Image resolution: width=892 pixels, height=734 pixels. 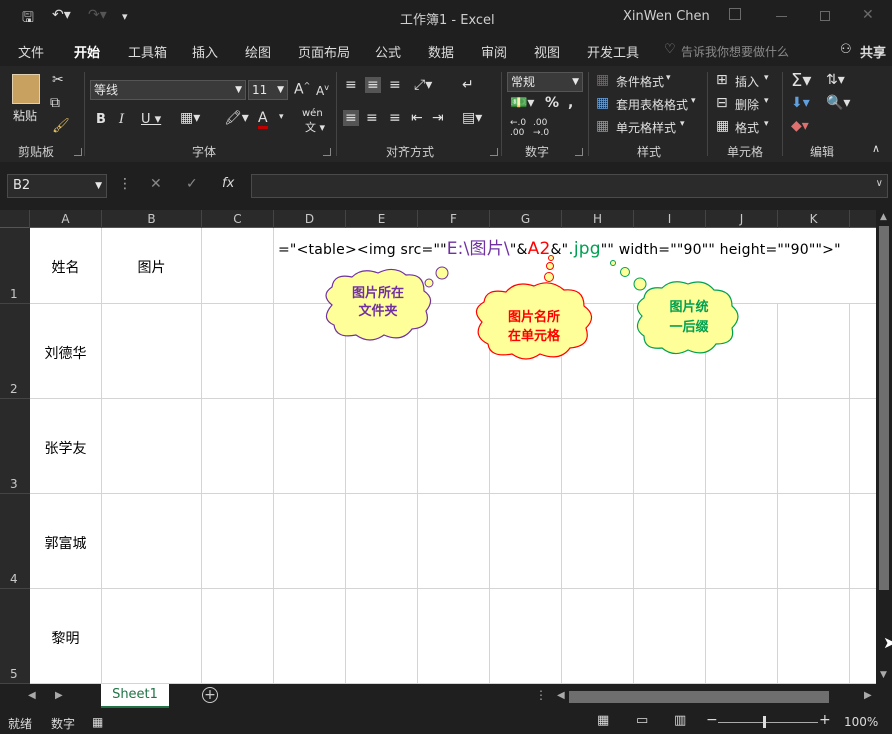 What do you see at coordinates (65, 353) in the screenshot?
I see `cell-a2: 刘德华` at bounding box center [65, 353].